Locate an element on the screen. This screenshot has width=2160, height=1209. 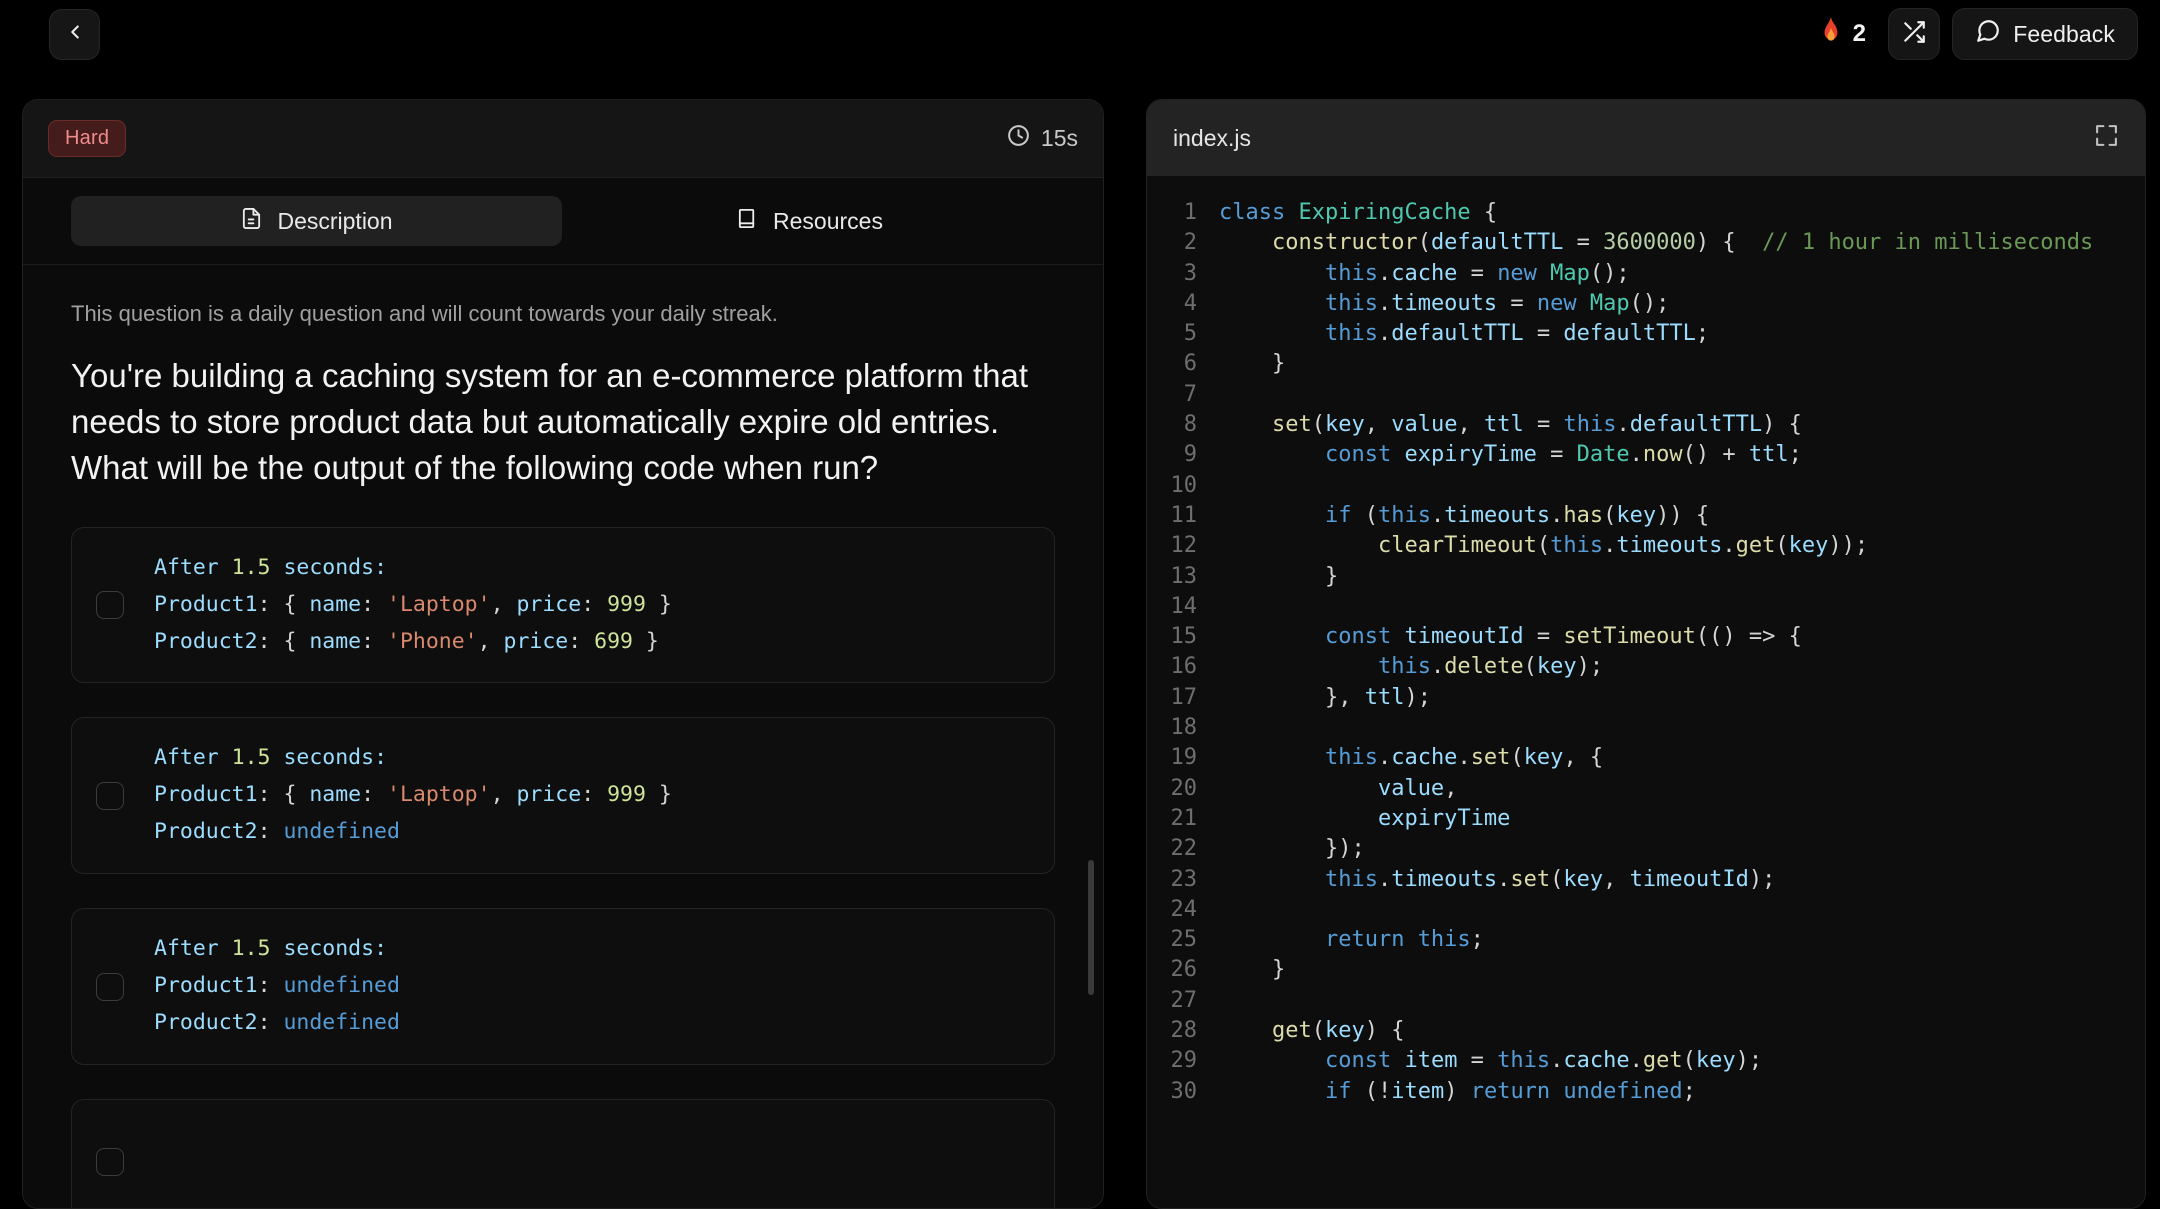
answer-option is located at coordinates (563, 1153).